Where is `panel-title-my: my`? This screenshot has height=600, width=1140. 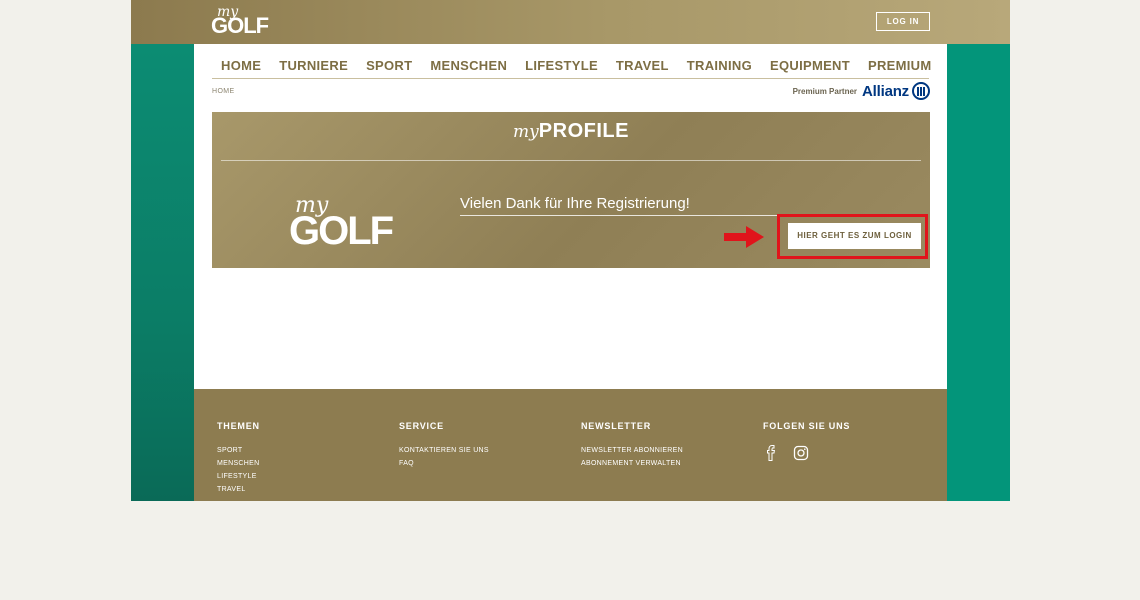 panel-title-my: my is located at coordinates (526, 132).